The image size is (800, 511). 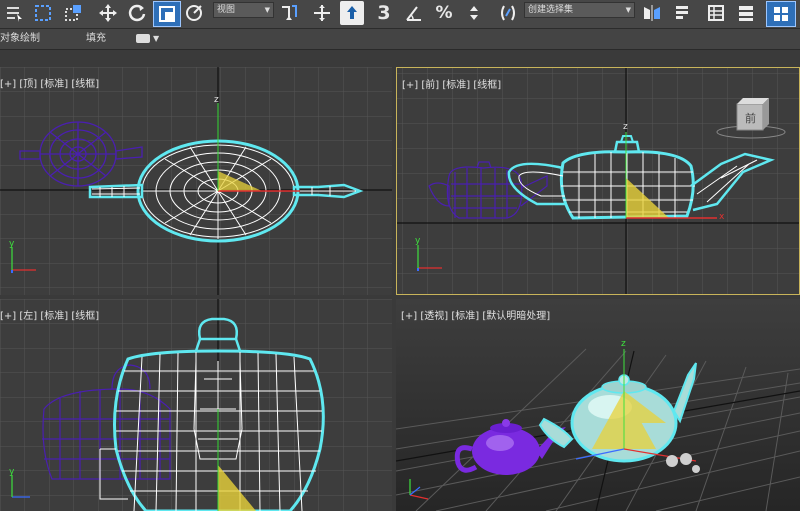 I want to click on reference-coordinate-value: 视图, so click(x=226, y=10).